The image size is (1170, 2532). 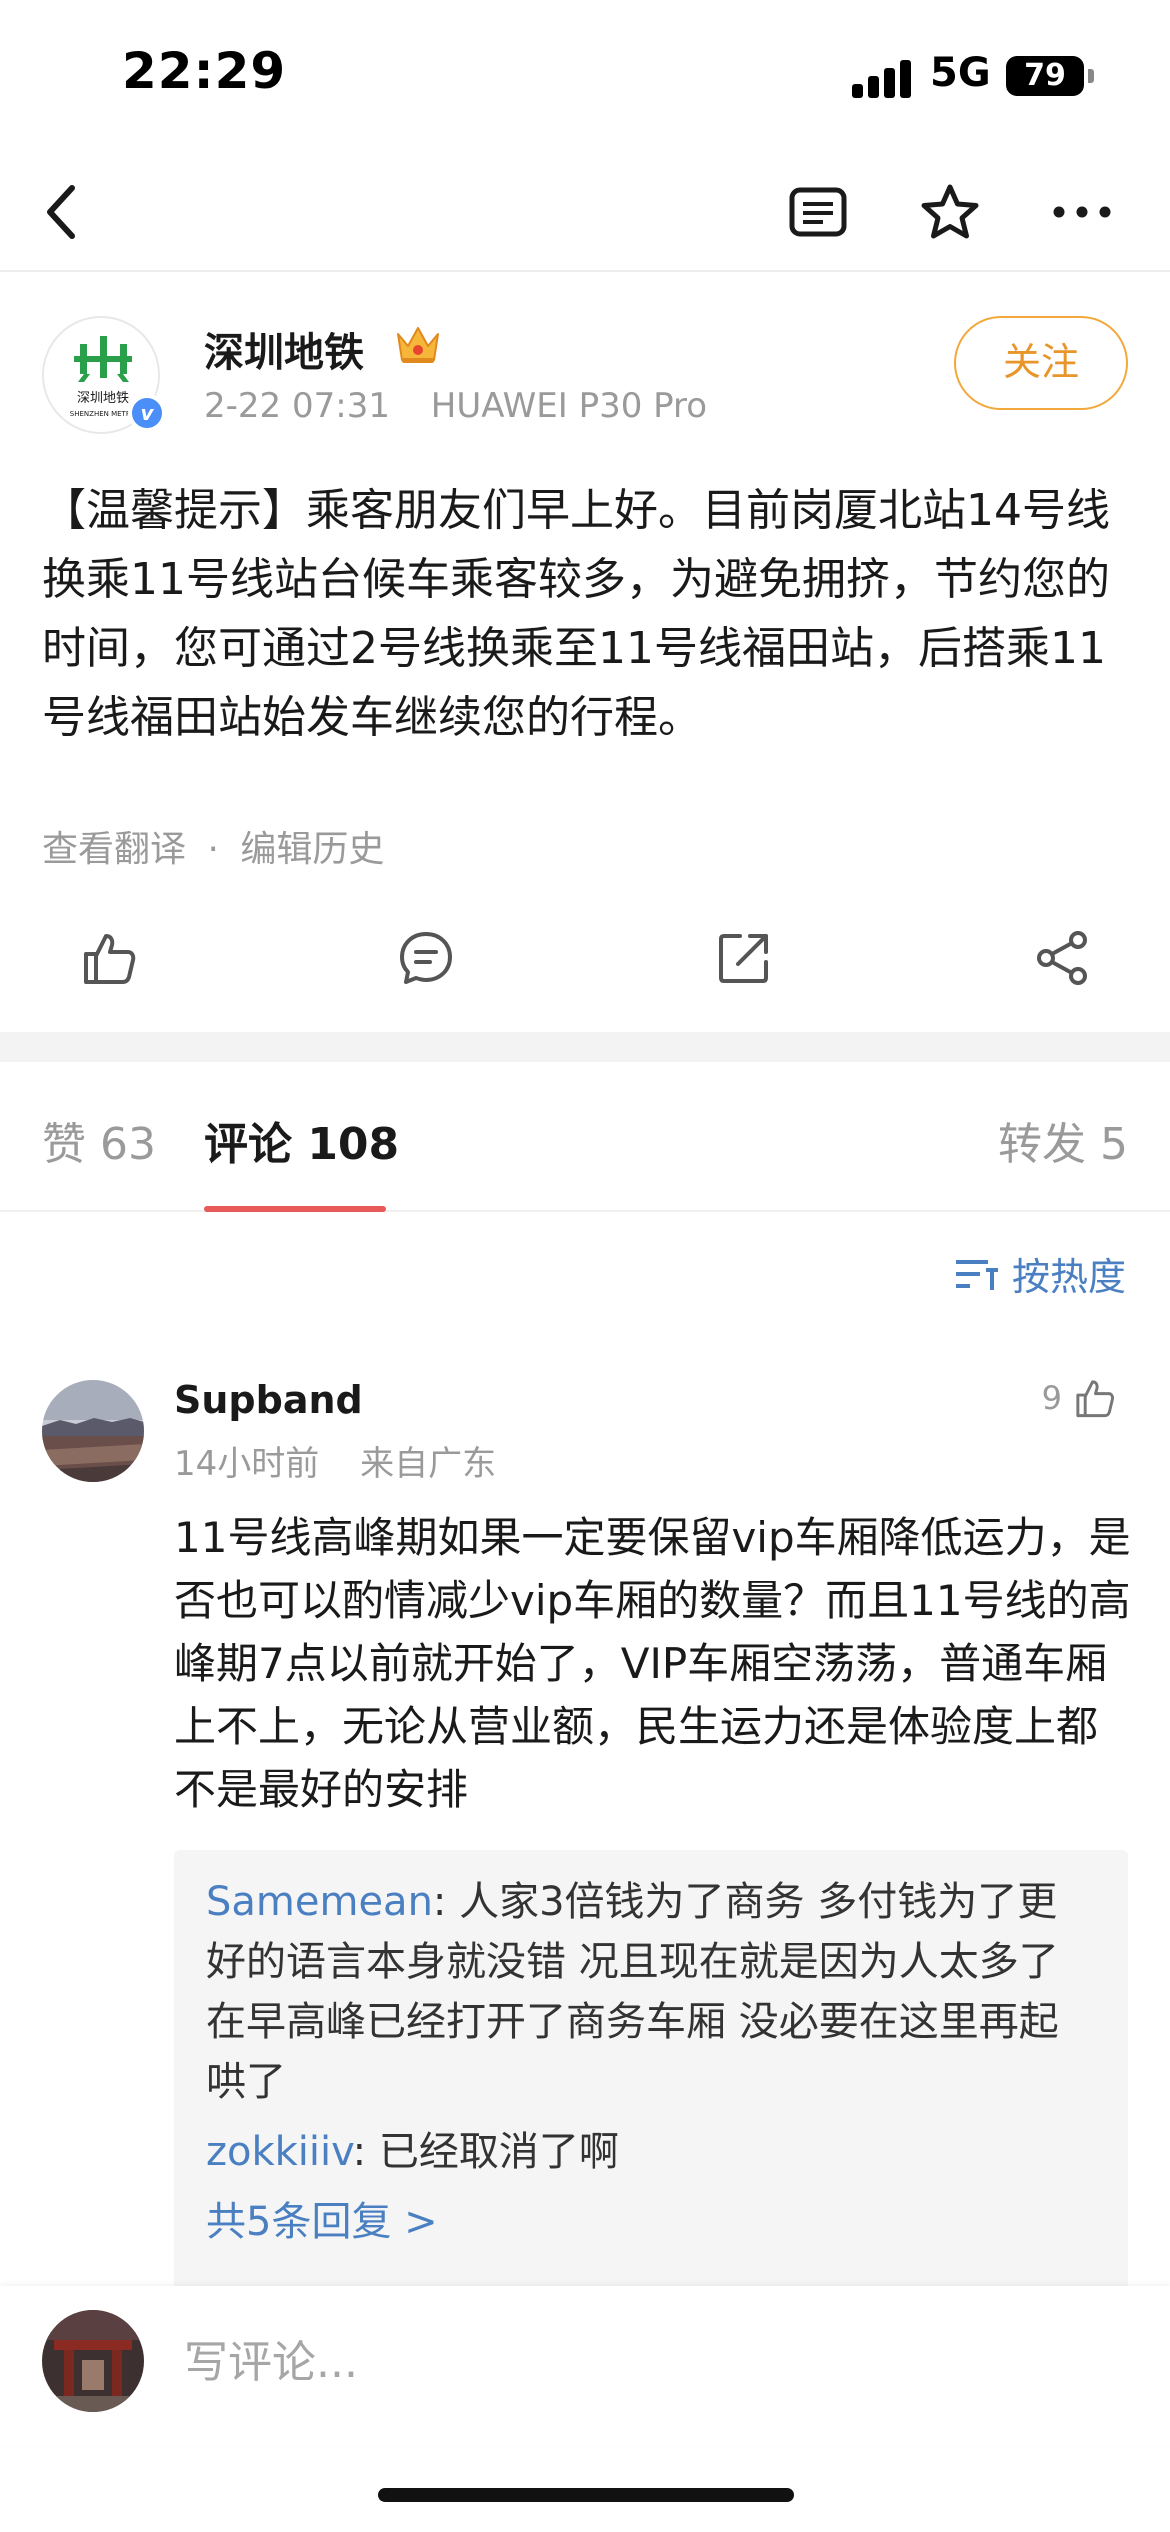 What do you see at coordinates (585, 1047) in the screenshot?
I see `section-divider` at bounding box center [585, 1047].